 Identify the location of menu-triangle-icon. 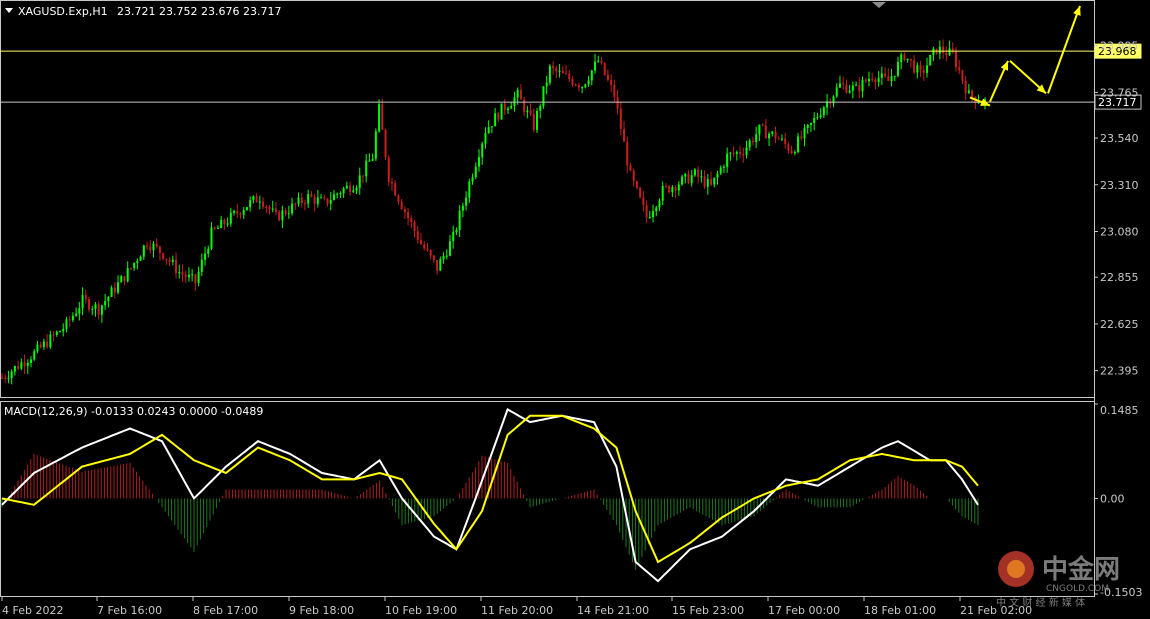
(9, 10).